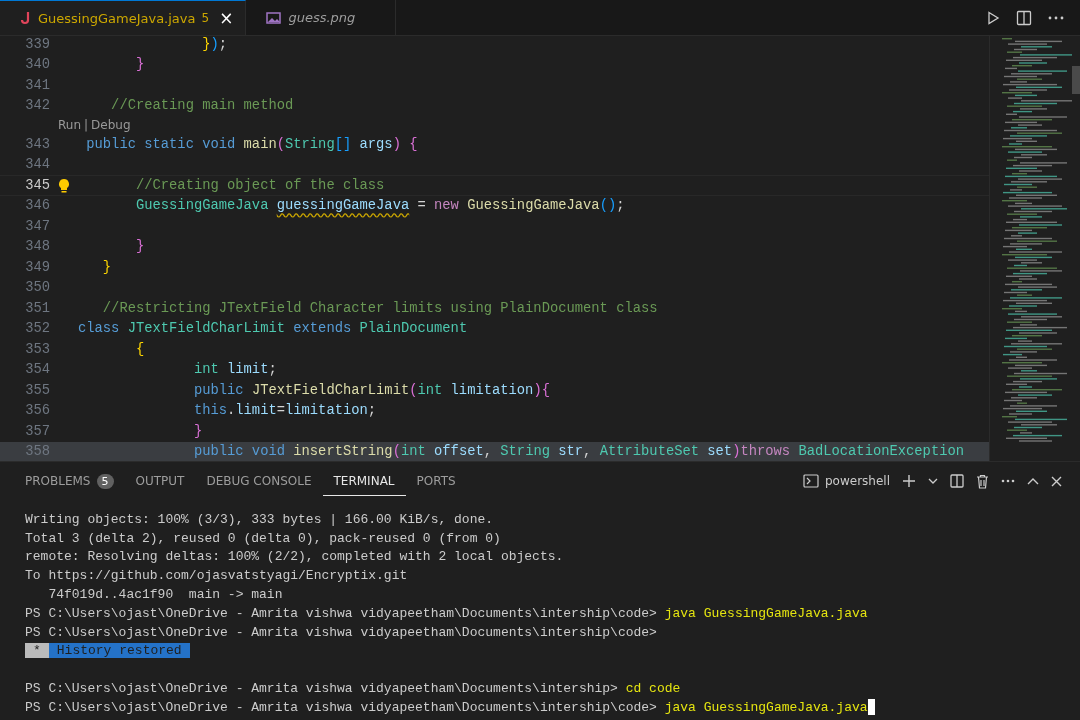 This screenshot has width=1080, height=720. Describe the element at coordinates (69, 481) in the screenshot. I see `panel-tab: PROBLEMS 5` at that location.